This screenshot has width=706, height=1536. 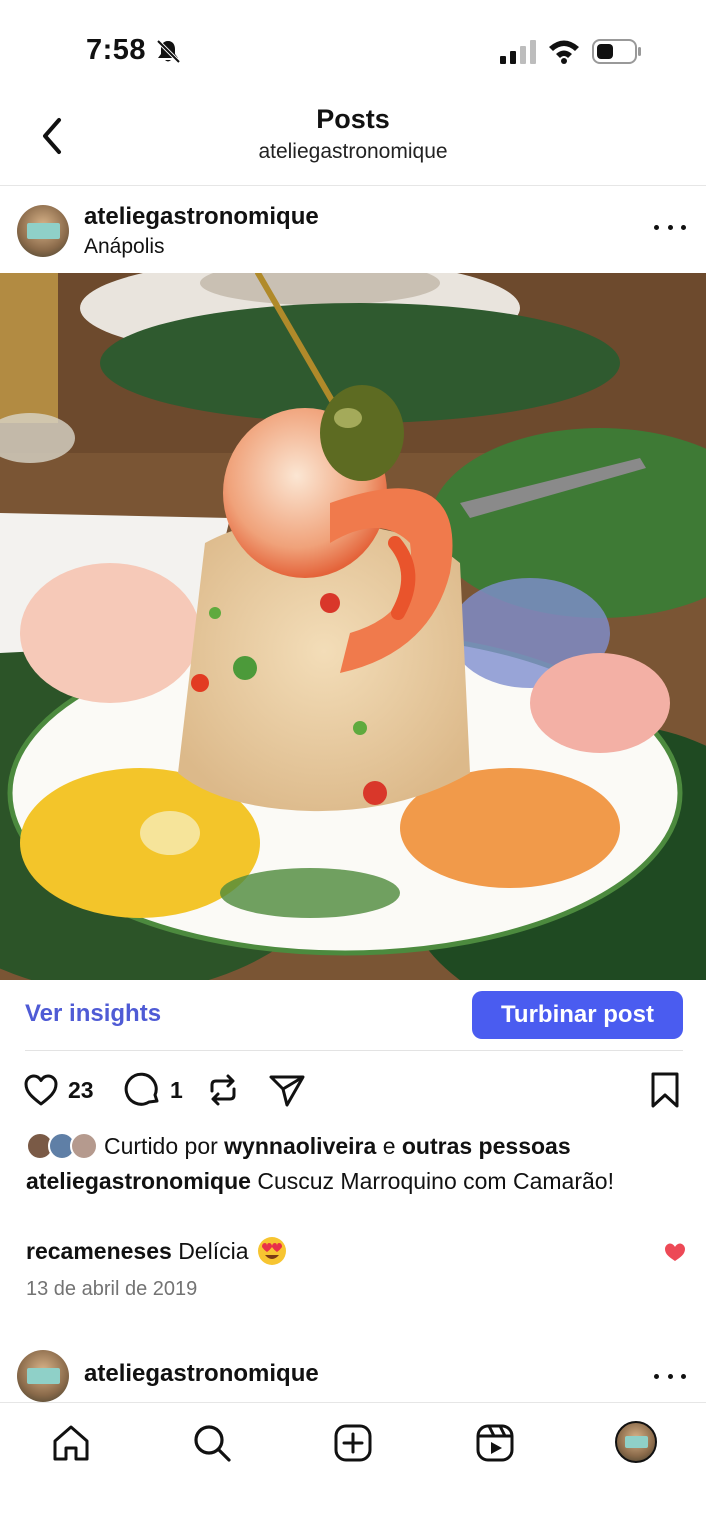 I want to click on comment-username: recameneses, so click(x=99, y=1251).